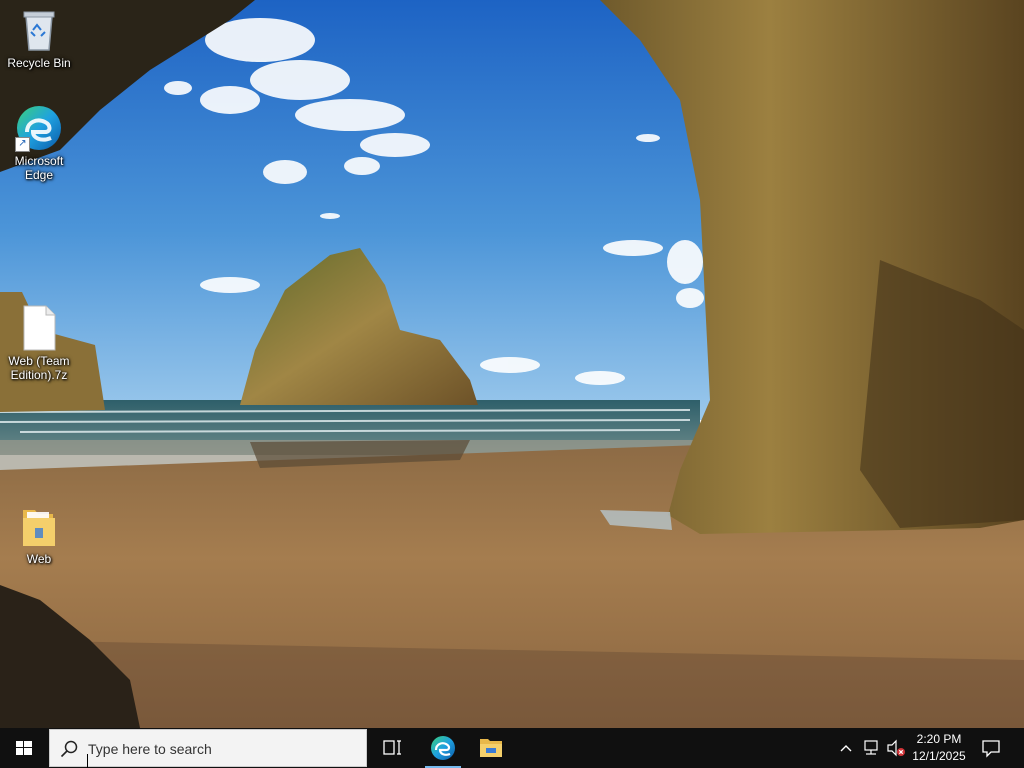 This screenshot has height=768, width=1024. What do you see at coordinates (871, 748) in the screenshot?
I see `network-icon` at bounding box center [871, 748].